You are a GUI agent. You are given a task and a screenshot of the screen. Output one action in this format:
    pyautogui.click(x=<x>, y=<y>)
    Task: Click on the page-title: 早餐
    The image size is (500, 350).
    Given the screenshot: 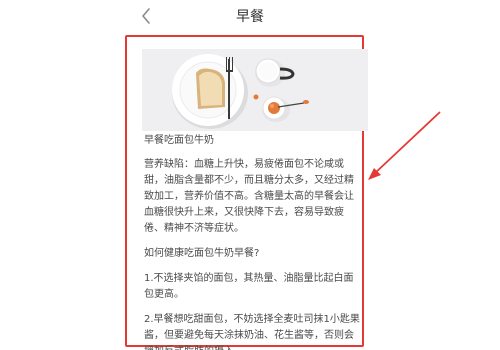 What is the action you would take?
    pyautogui.click(x=250, y=17)
    